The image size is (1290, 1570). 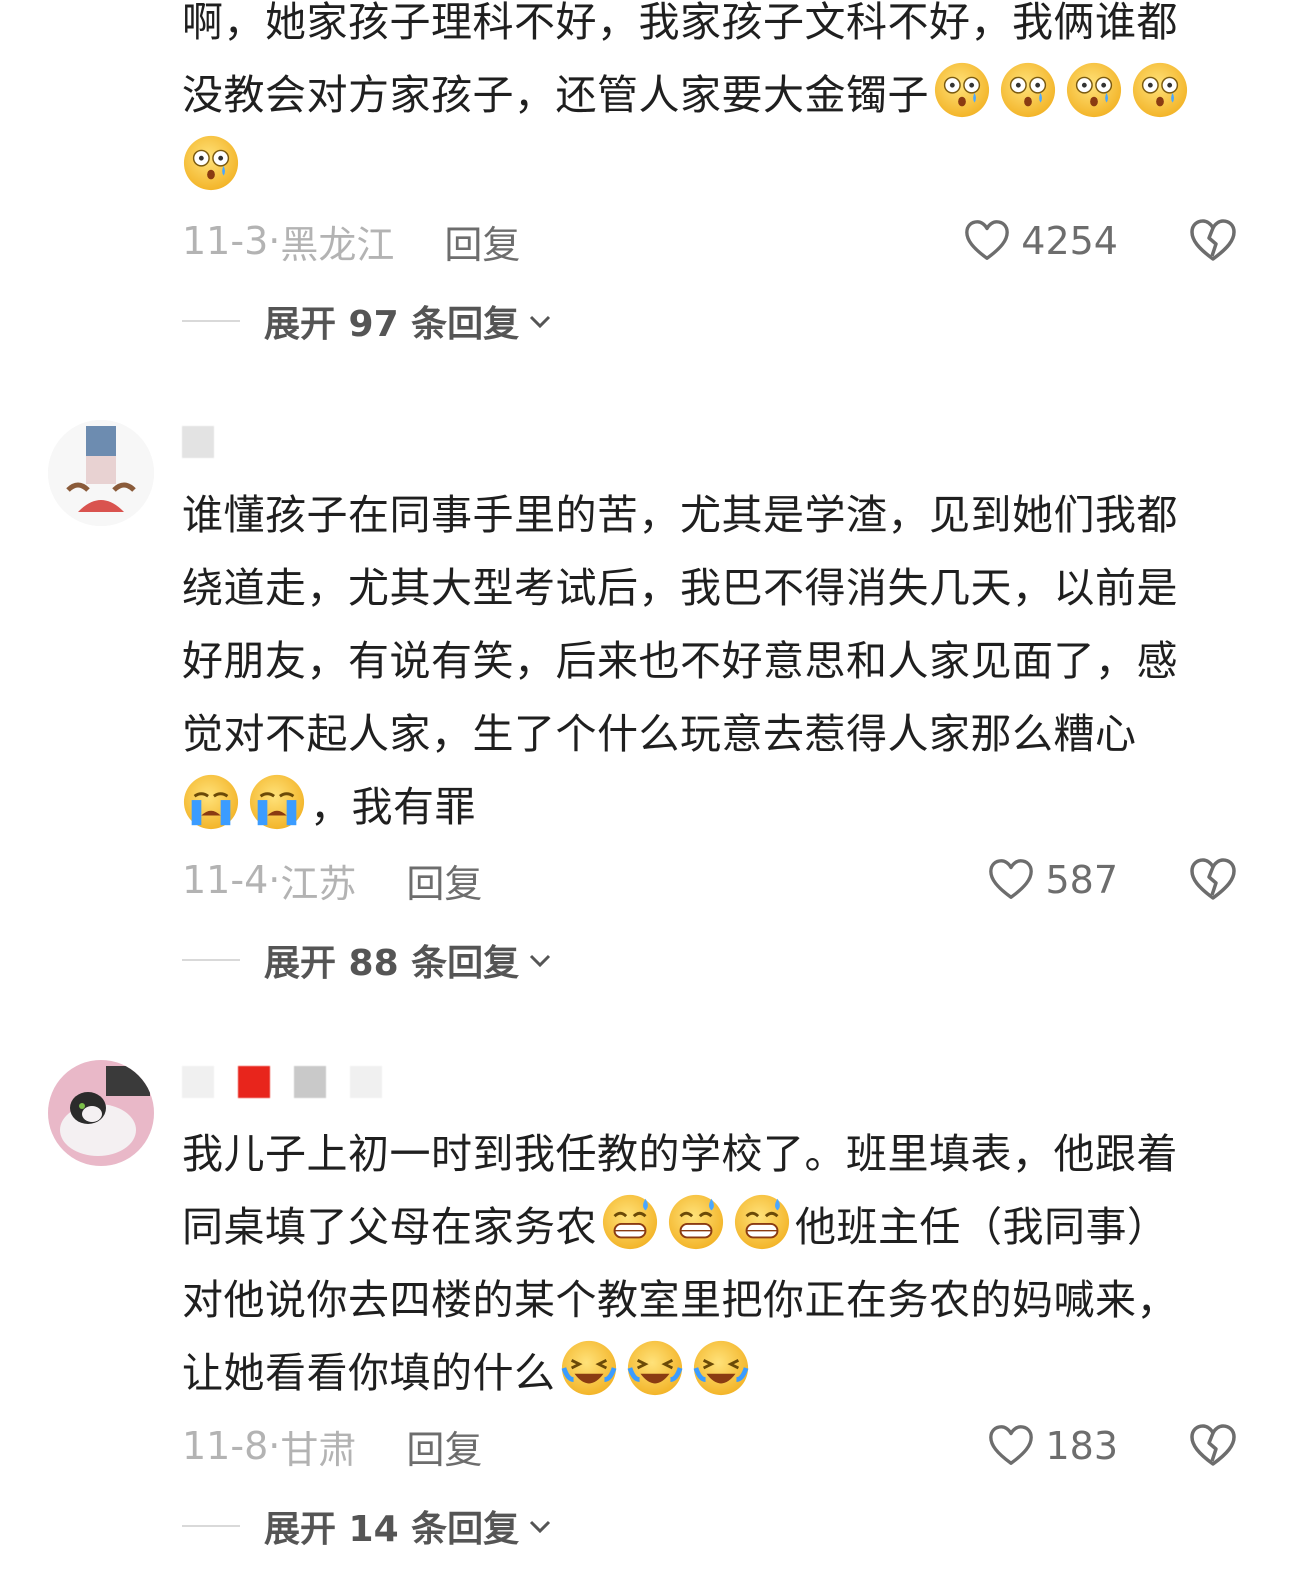 I want to click on comment-line: 我儿子上初一时到我任教的学校了。班里填表，他跟着, so click(x=680, y=1154).